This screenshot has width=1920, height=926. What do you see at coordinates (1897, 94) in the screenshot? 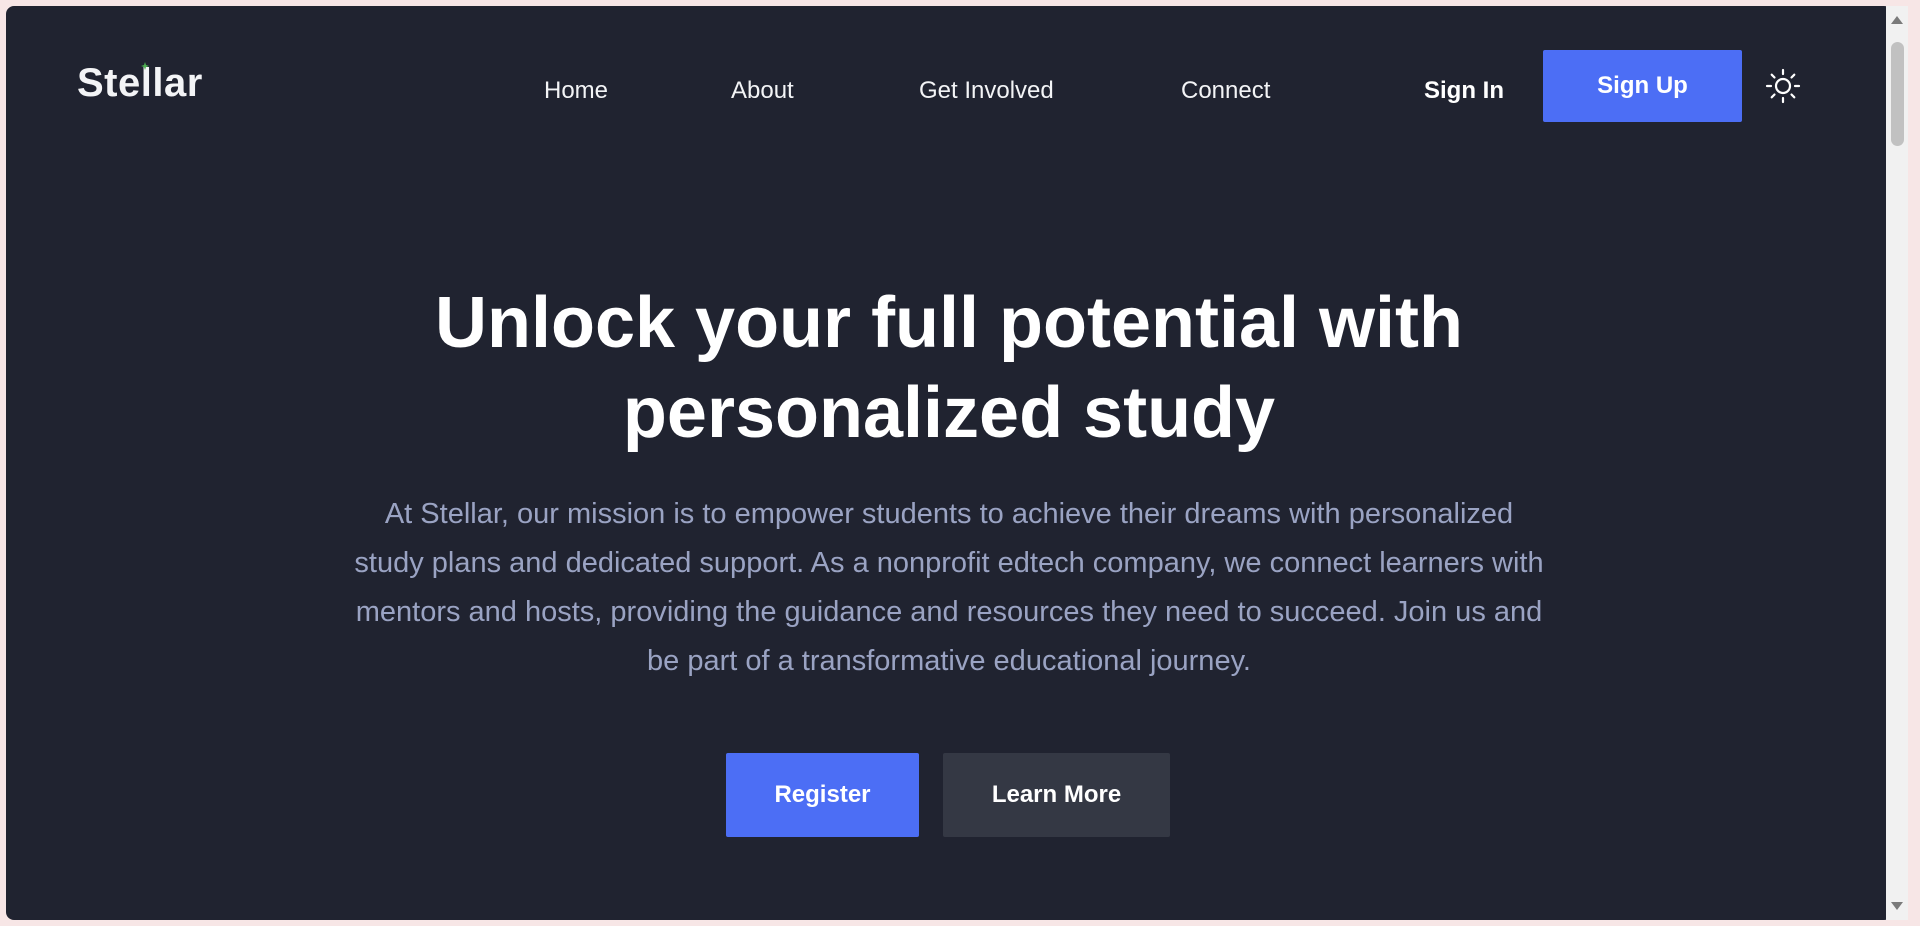
I see `scroll-thumb` at bounding box center [1897, 94].